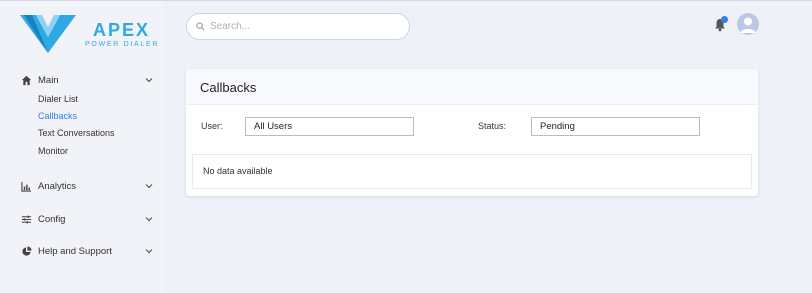  I want to click on status-filter-select: Pending, so click(615, 126).